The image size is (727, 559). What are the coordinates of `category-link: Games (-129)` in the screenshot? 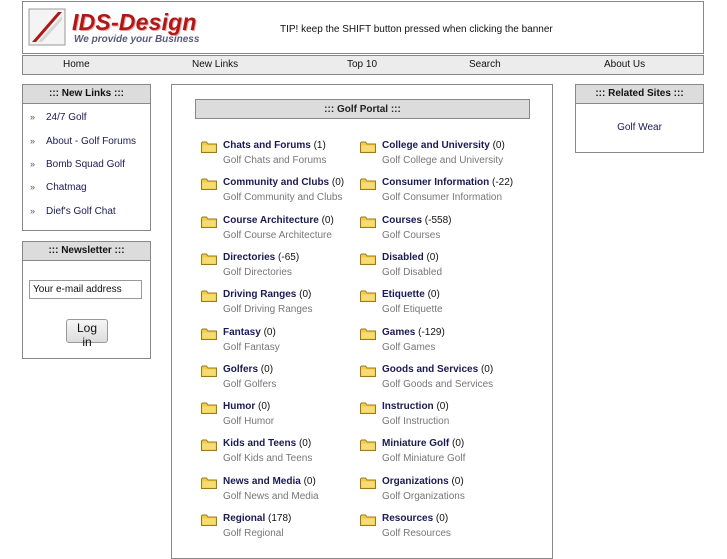 It's located at (413, 332).